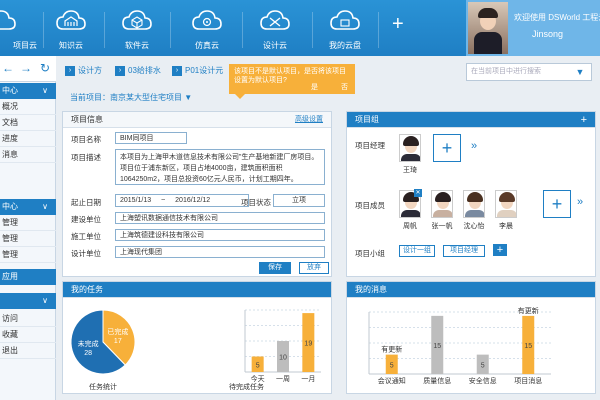 This screenshot has width=600, height=400. I want to click on sidebar-item: 退出, so click(28, 351).